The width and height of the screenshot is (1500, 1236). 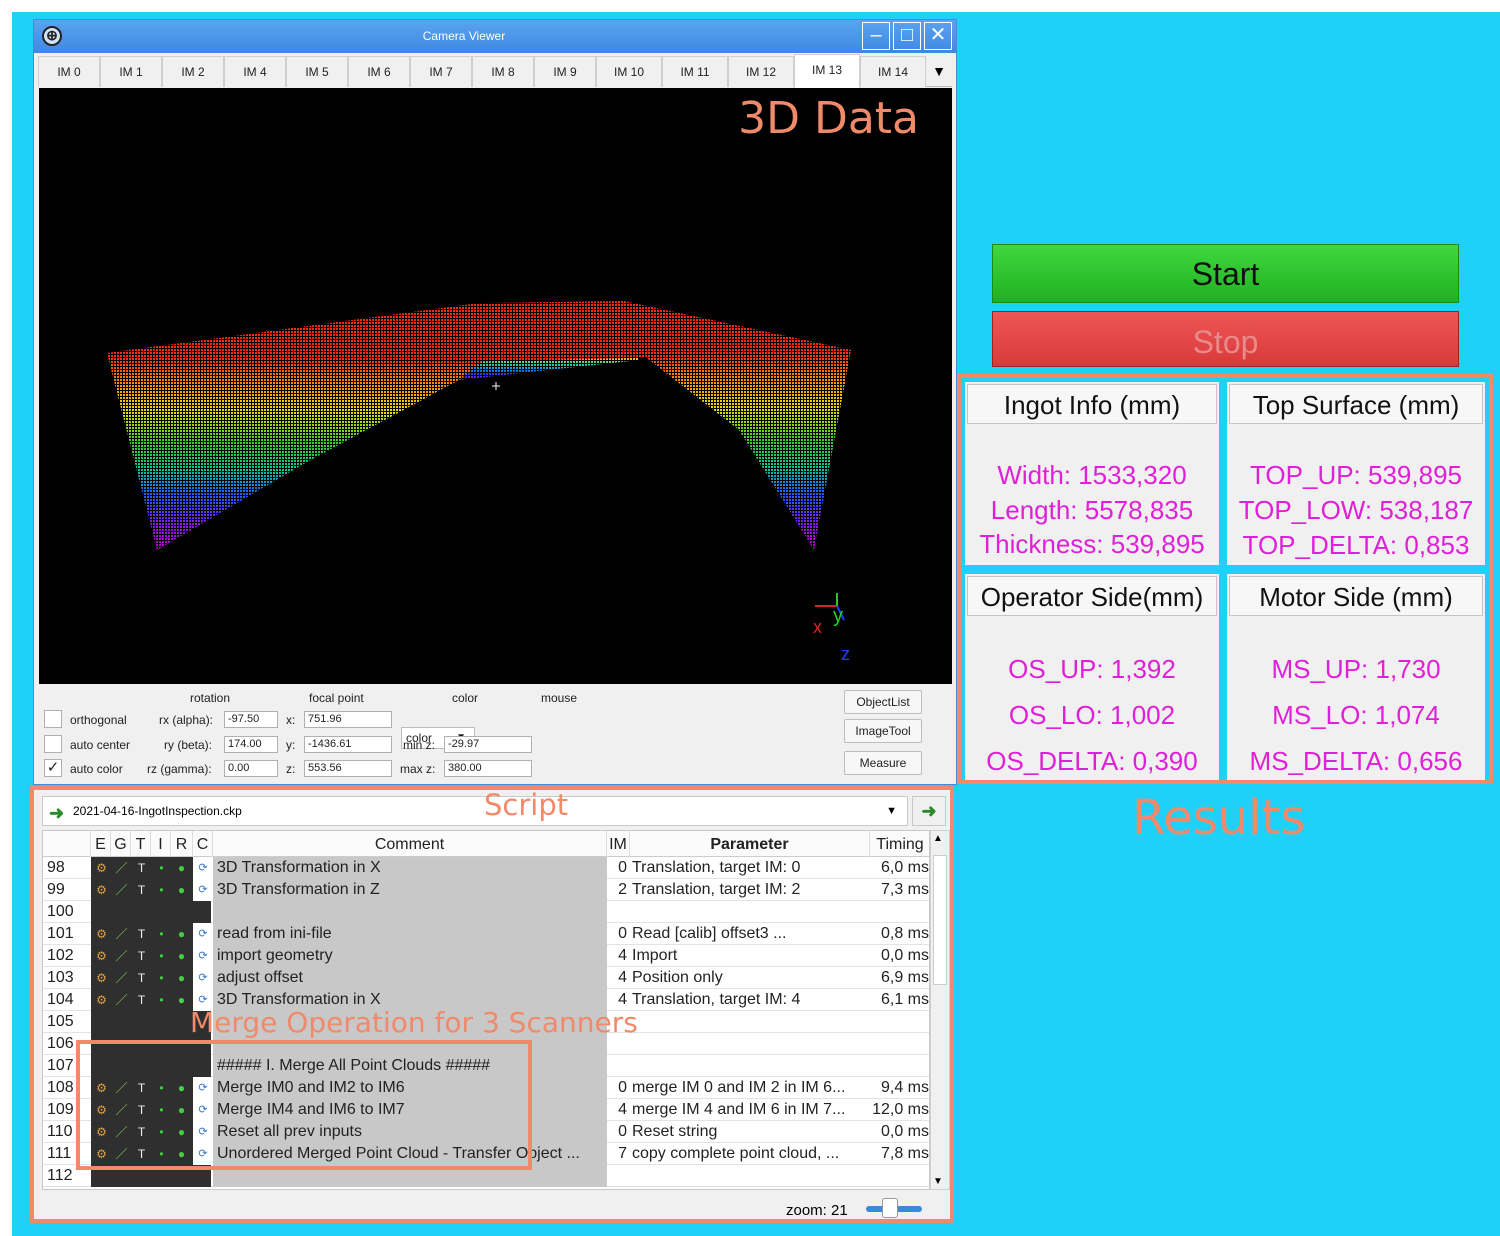 What do you see at coordinates (410, 844) in the screenshot?
I see `column-header-comment: Comment` at bounding box center [410, 844].